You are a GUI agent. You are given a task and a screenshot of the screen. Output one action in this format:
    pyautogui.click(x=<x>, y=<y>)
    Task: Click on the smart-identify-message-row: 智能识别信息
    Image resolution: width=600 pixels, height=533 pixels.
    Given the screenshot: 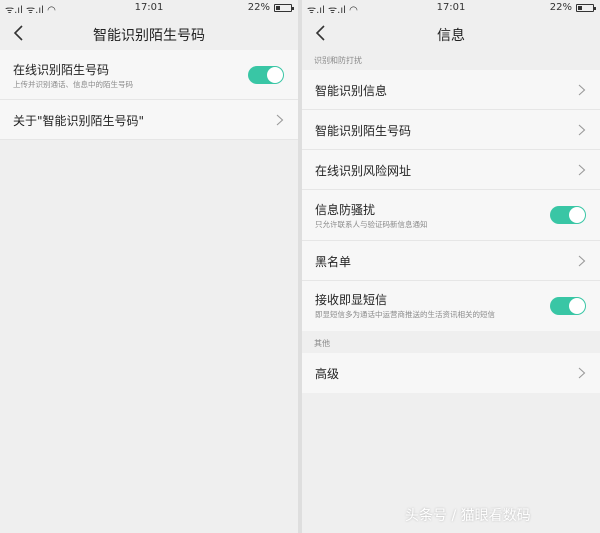 What is the action you would take?
    pyautogui.click(x=451, y=90)
    